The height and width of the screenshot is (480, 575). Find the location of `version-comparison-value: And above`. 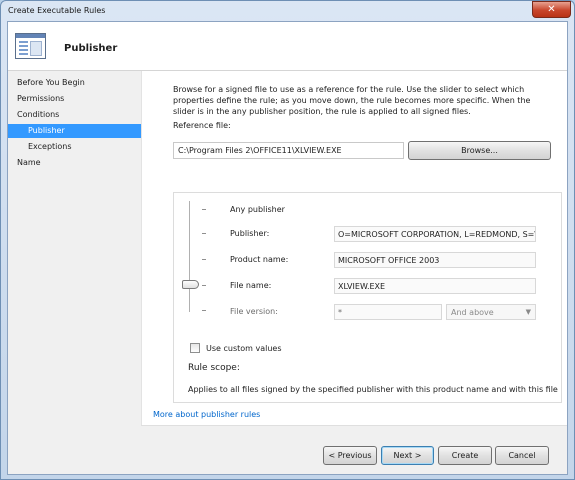

version-comparison-value: And above is located at coordinates (472, 312).